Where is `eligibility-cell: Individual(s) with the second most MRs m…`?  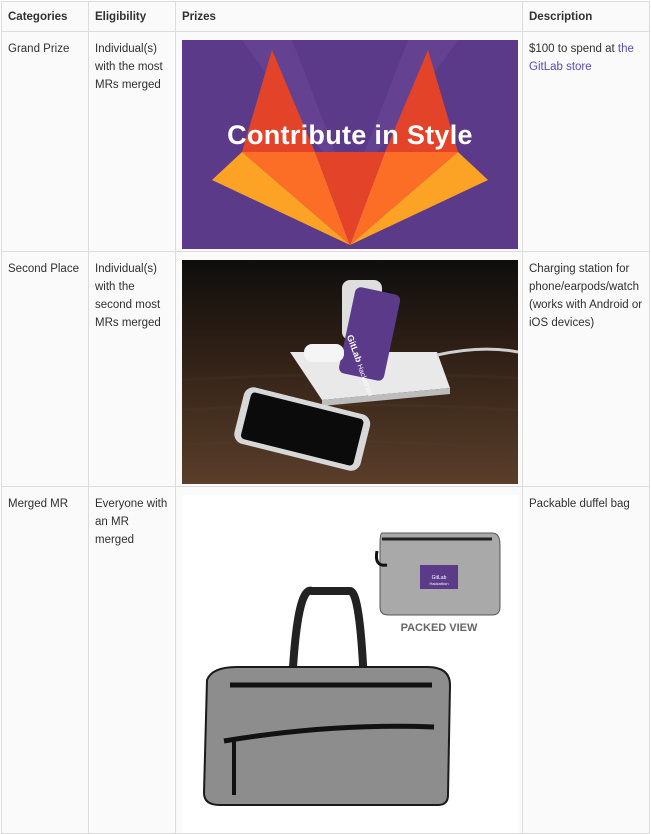 eligibility-cell: Individual(s) with the second most MRs m… is located at coordinates (132, 369).